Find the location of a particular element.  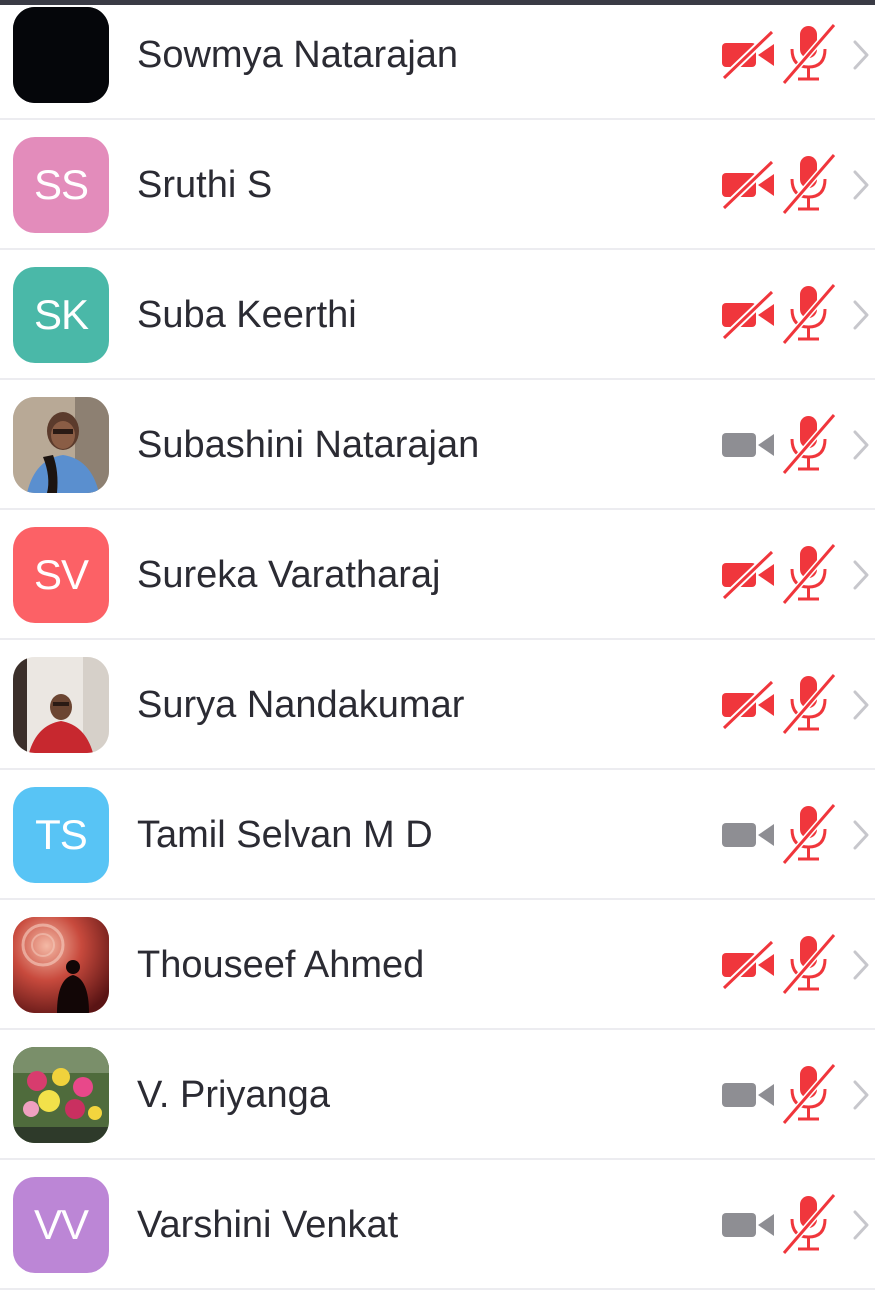

participant-name: Tamil Selvan M D is located at coordinates (285, 835).